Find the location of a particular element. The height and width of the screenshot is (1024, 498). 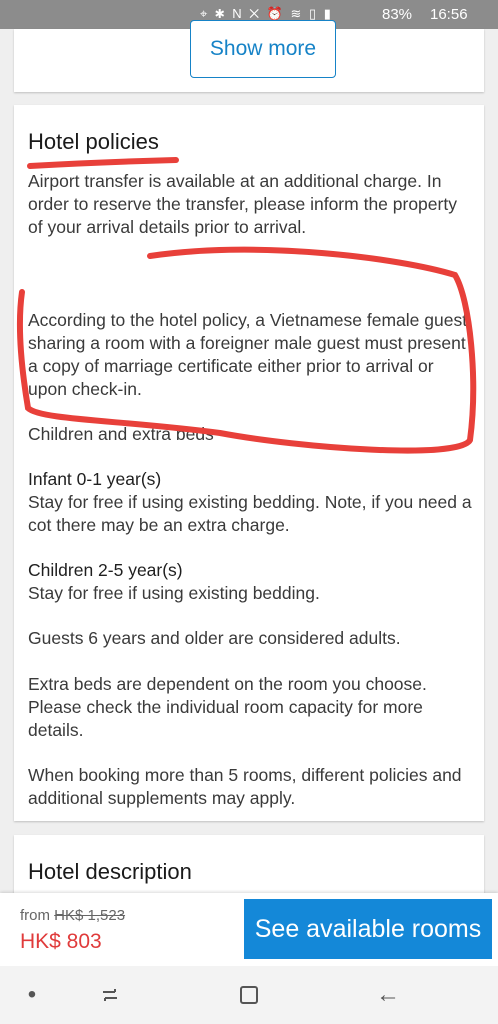

clock: 16:56 is located at coordinates (449, 14).